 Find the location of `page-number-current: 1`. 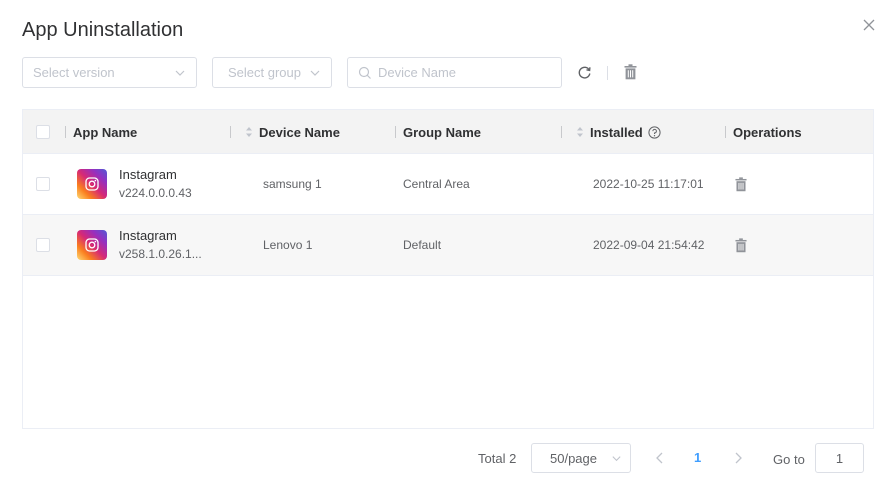

page-number-current: 1 is located at coordinates (697, 457).